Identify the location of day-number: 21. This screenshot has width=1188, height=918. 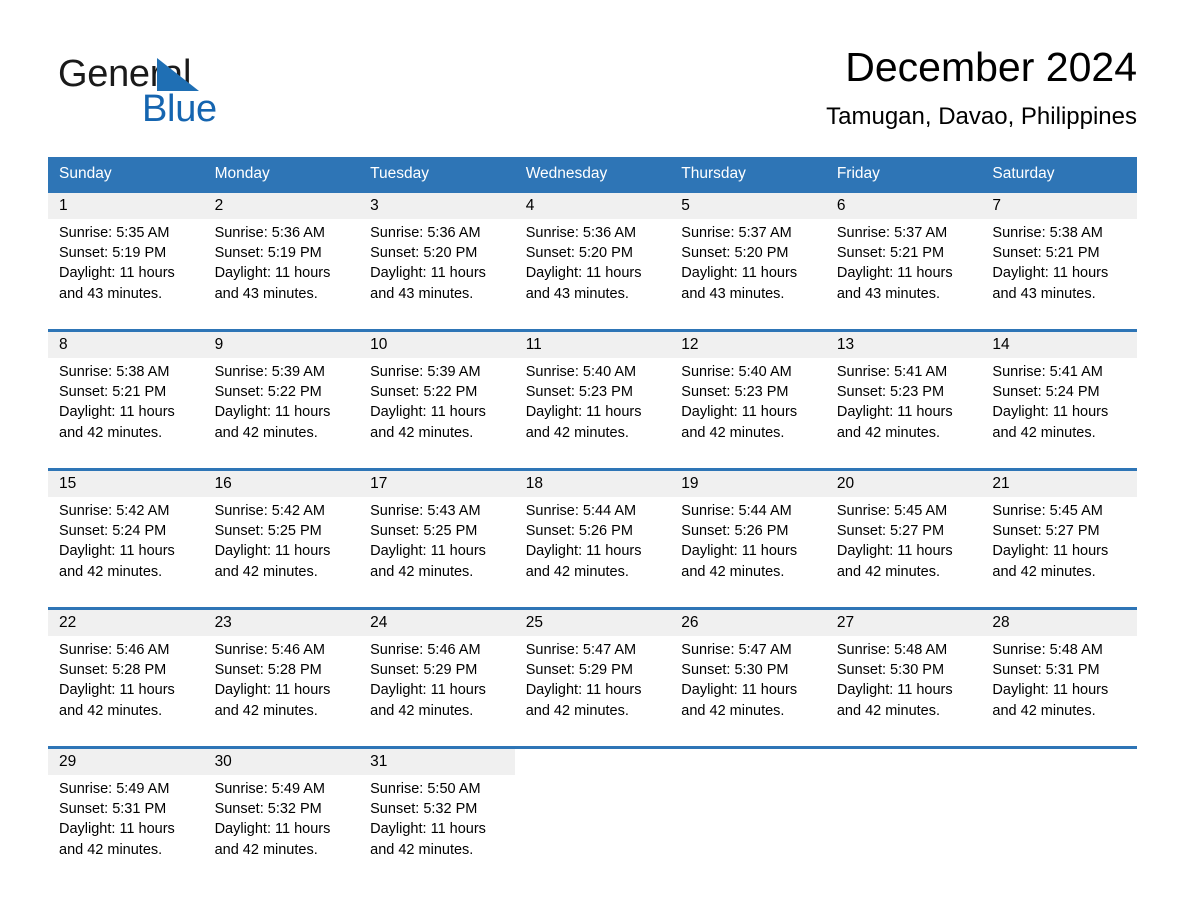
(1059, 484).